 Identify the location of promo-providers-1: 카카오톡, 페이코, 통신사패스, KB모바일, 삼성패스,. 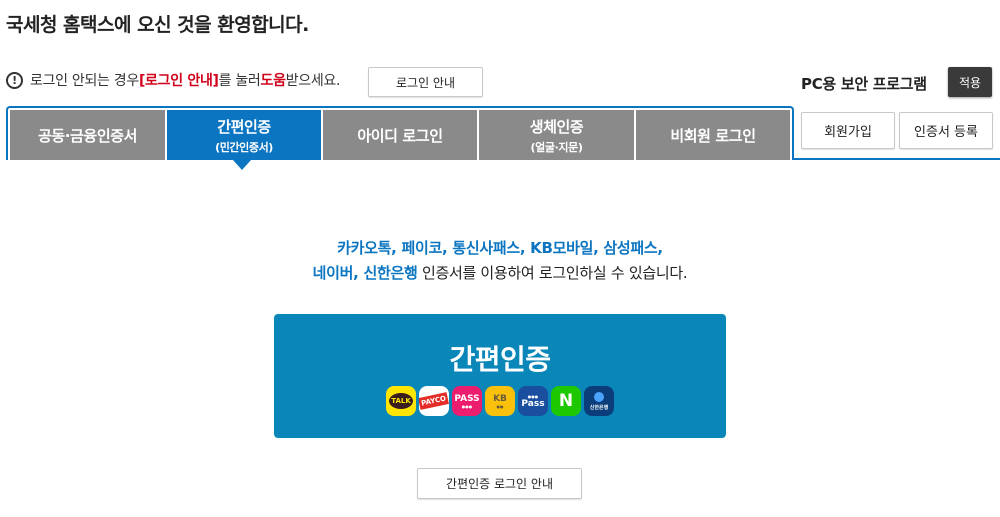
(500, 248).